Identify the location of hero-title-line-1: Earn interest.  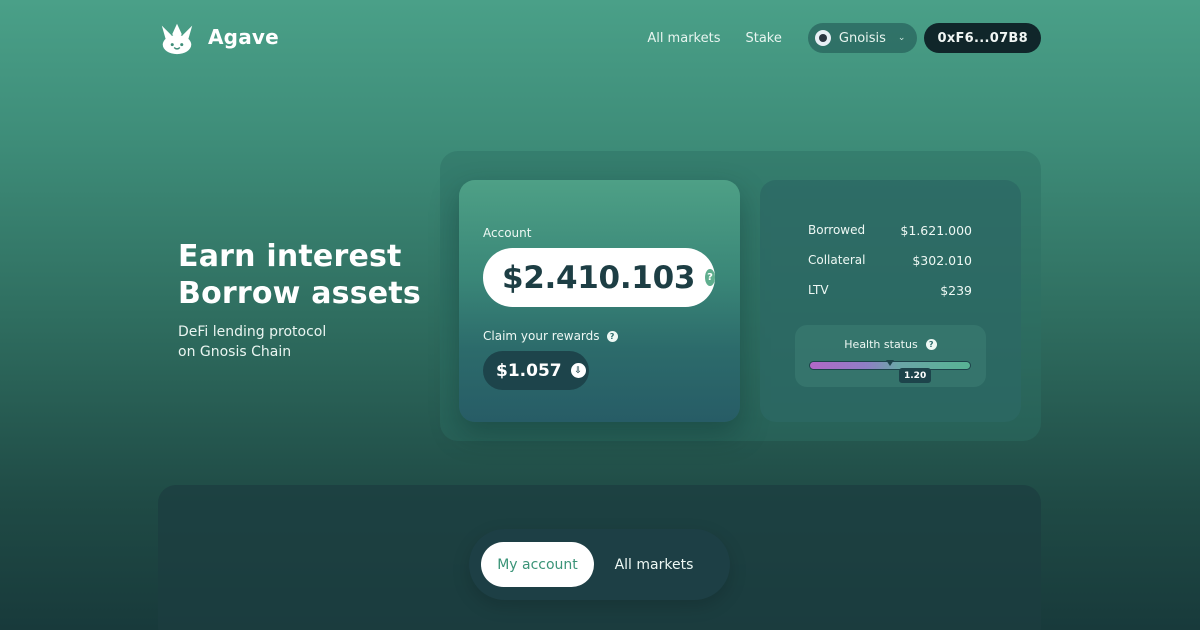
(290, 256).